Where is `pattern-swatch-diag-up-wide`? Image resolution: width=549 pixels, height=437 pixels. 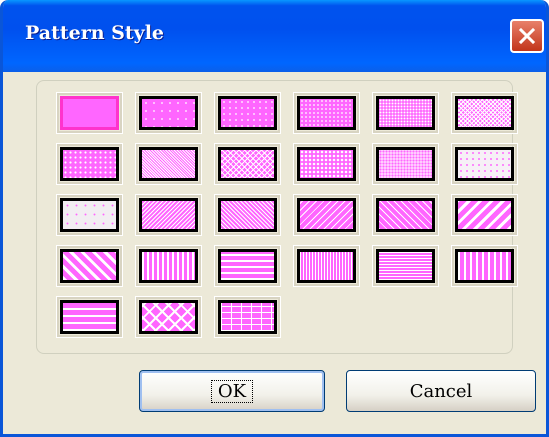
pattern-swatch-diag-up-wide is located at coordinates (405, 215).